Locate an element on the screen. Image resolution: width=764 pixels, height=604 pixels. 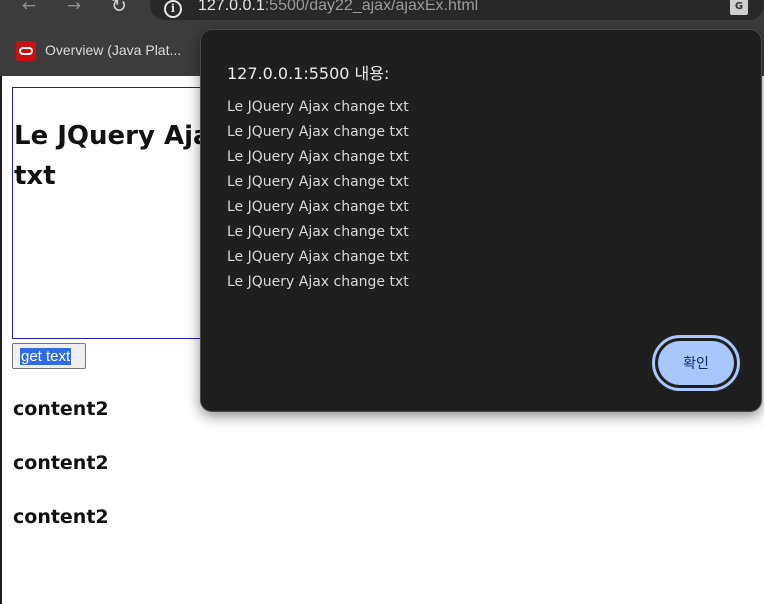
reload-icon: ↻ is located at coordinates (119, 8).